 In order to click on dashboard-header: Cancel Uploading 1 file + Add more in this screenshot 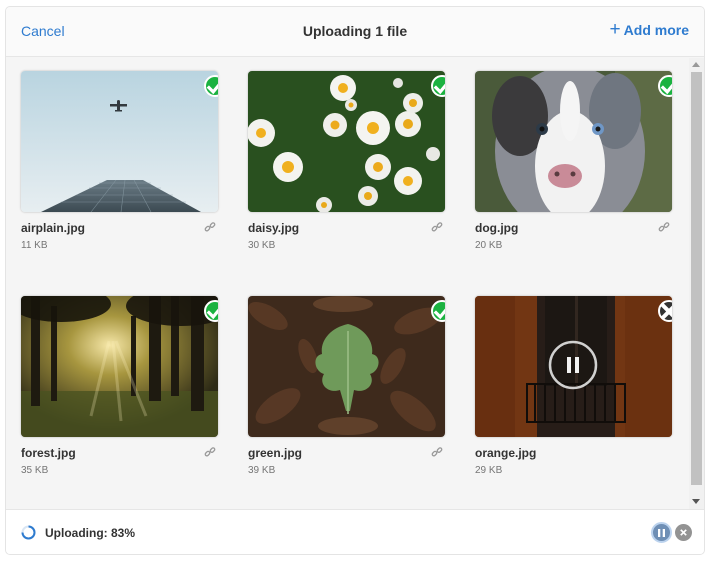, I will do `click(355, 32)`.